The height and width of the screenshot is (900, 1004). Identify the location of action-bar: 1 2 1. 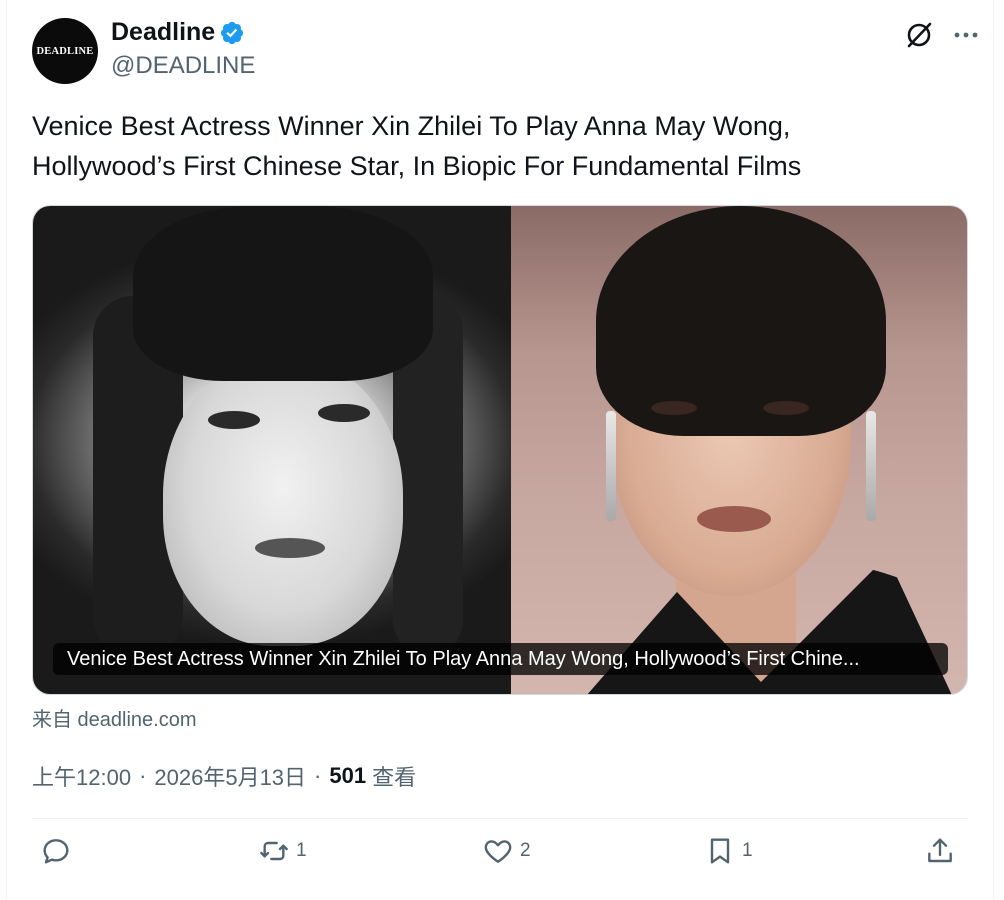
(500, 859).